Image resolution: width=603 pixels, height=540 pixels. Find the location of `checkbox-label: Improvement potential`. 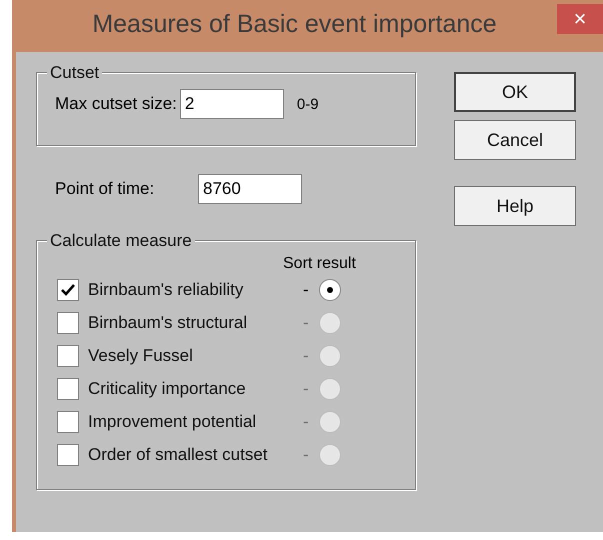

checkbox-label: Improvement potential is located at coordinates (173, 422).